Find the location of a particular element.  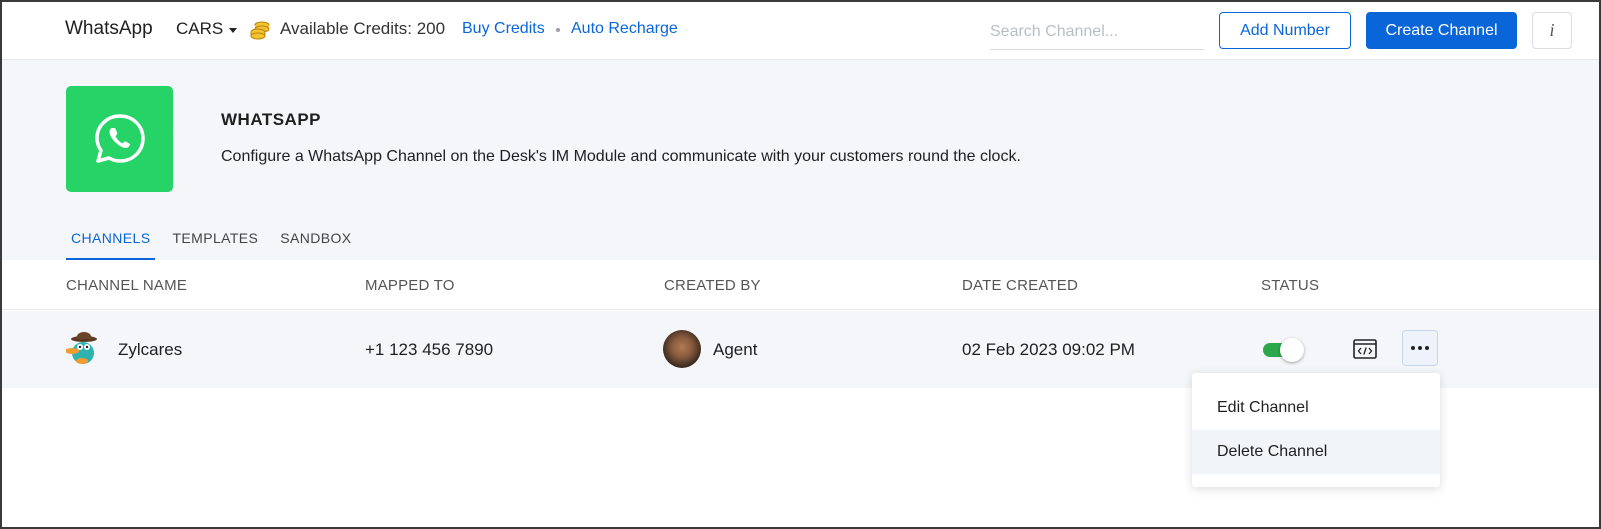

org-name: CARS is located at coordinates (200, 28).